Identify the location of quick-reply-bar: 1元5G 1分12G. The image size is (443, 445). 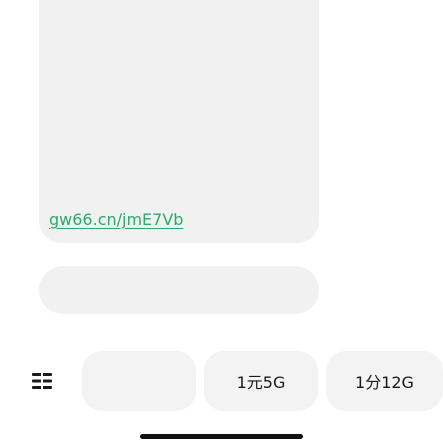
(221, 381).